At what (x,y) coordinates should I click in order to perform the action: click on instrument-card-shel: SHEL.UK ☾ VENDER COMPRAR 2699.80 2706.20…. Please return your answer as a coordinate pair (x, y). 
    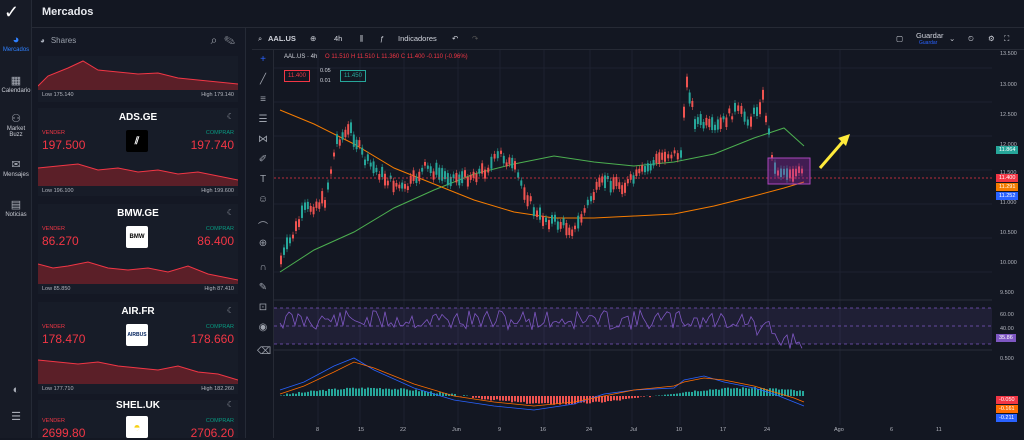
    Looking at the image, I should click on (138, 419).